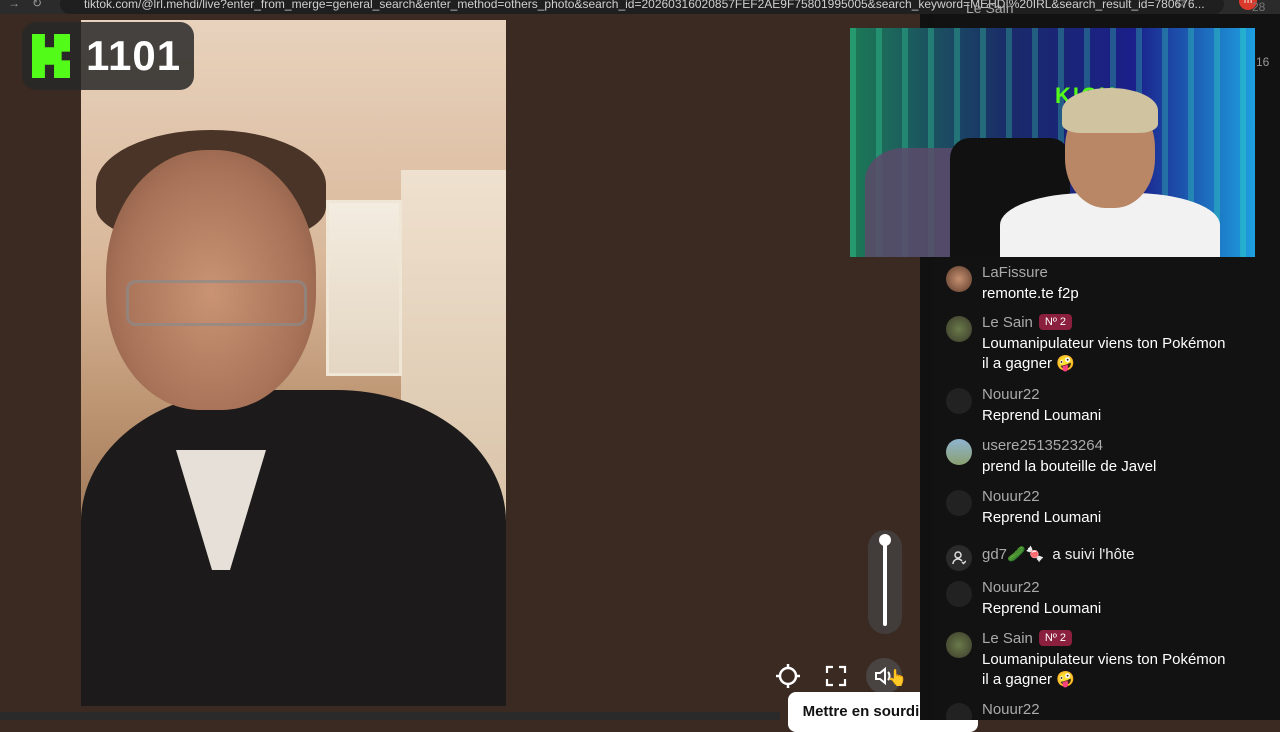 Image resolution: width=1280 pixels, height=732 pixels. I want to click on pip-streamer-hair, so click(1110, 110).